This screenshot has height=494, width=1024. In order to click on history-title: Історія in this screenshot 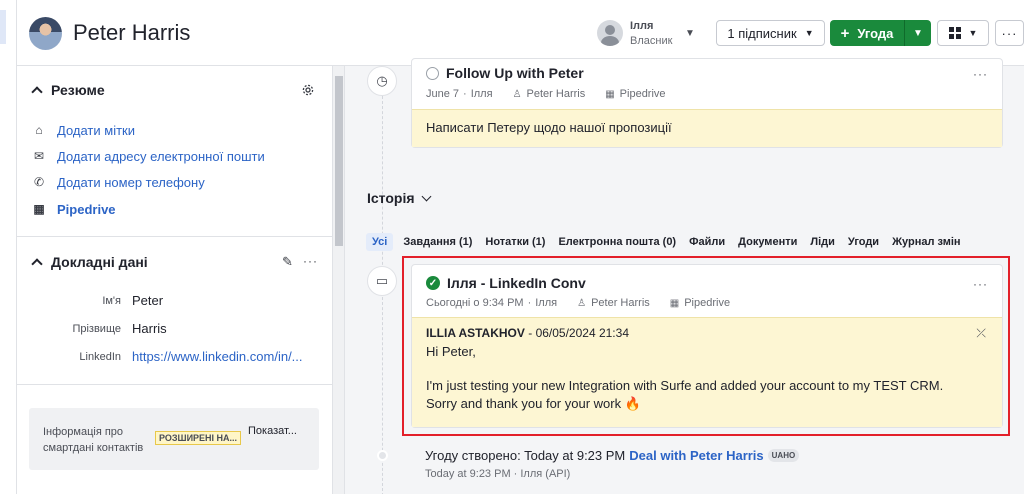, I will do `click(391, 198)`.